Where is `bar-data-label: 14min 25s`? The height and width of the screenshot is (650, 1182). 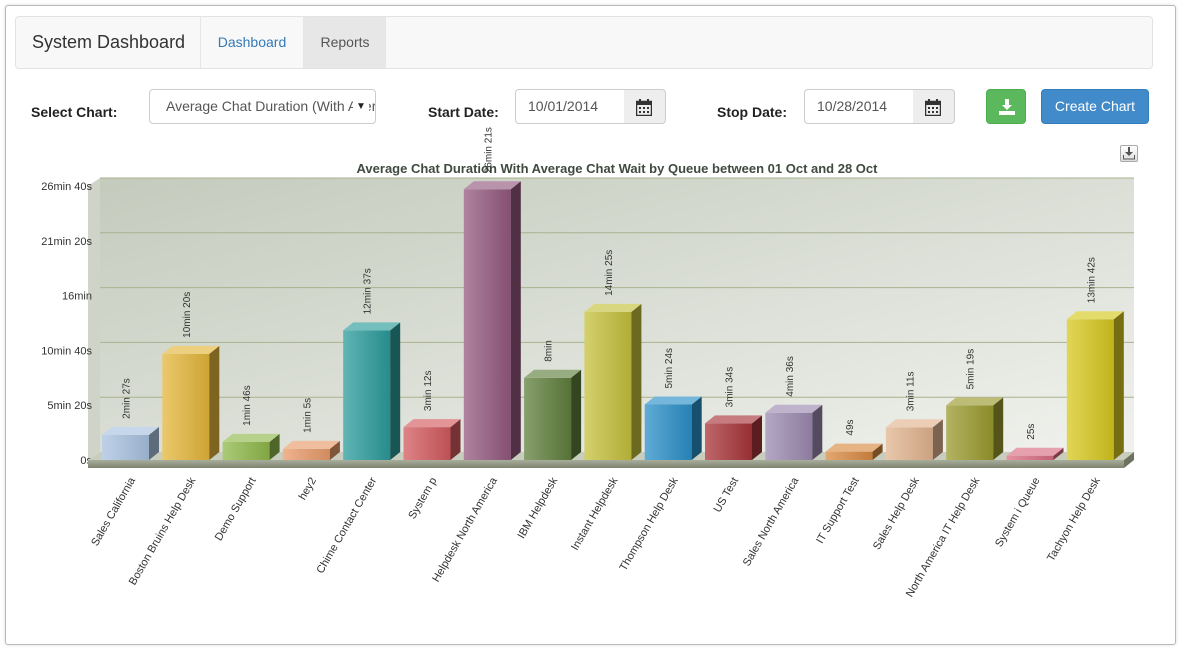 bar-data-label: 14min 25s is located at coordinates (609, 273).